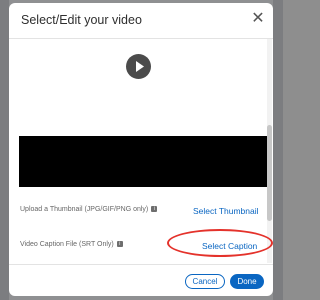  What do you see at coordinates (81, 20) in the screenshot?
I see `dialog-title: Select/Edit your video` at bounding box center [81, 20].